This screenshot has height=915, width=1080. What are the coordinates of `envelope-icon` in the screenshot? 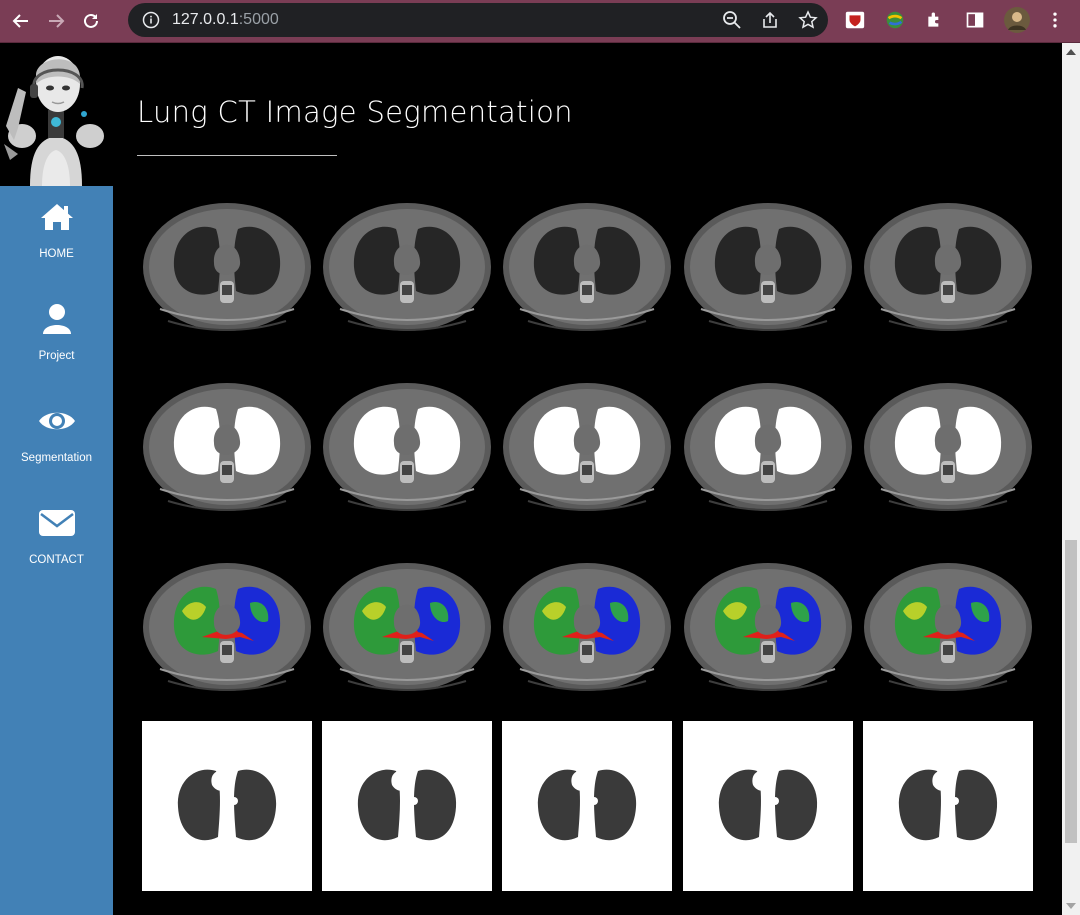 It's located at (56, 523).